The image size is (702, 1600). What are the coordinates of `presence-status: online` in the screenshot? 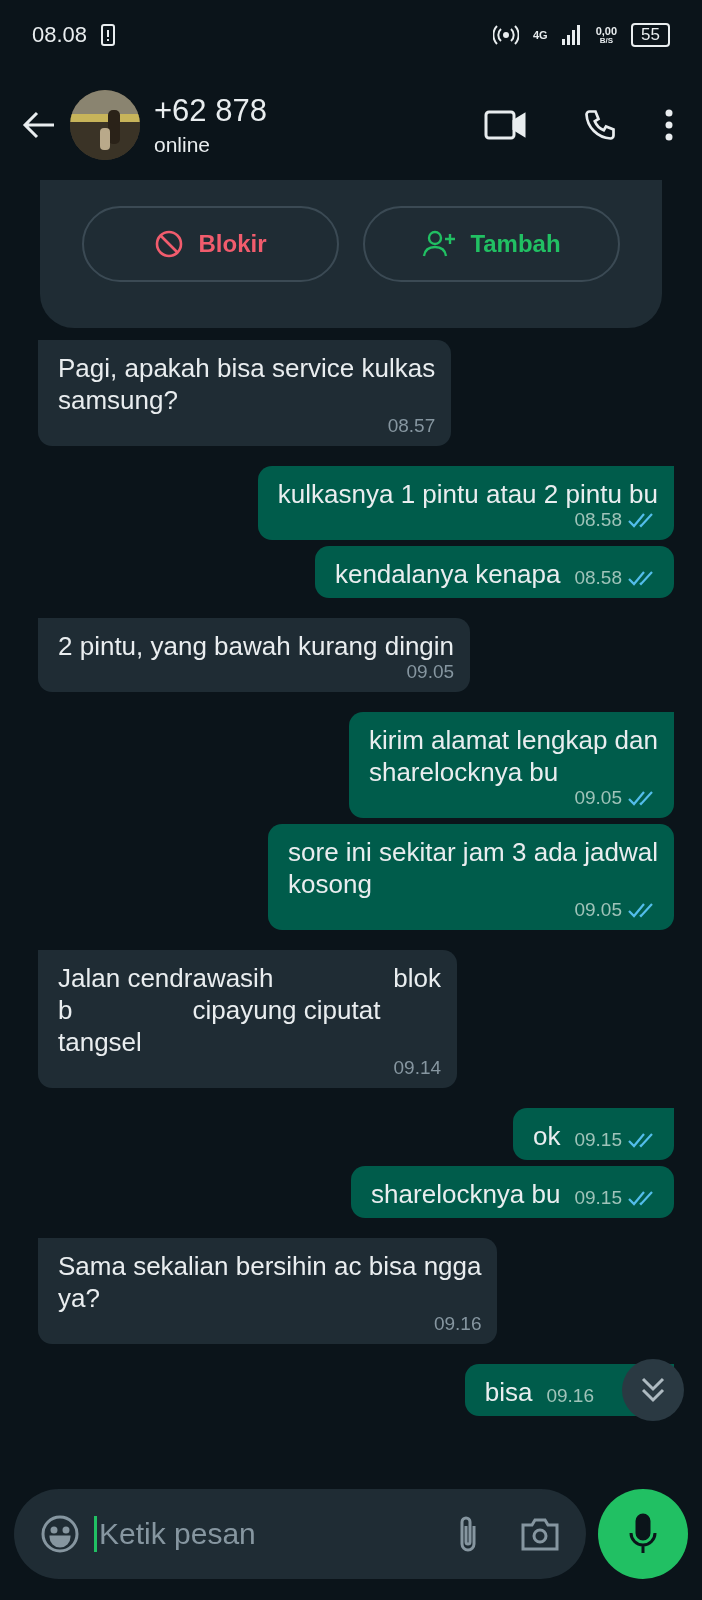 It's located at (183, 145).